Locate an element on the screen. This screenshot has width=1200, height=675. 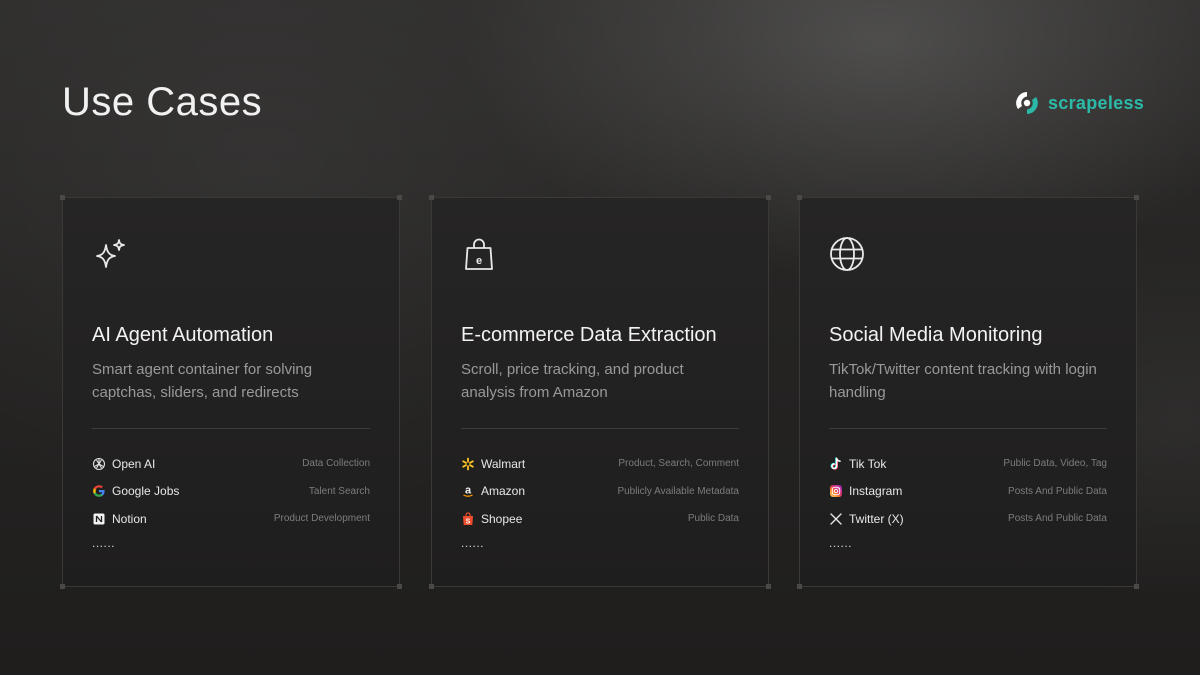
sparkle-icon is located at coordinates (110, 254).